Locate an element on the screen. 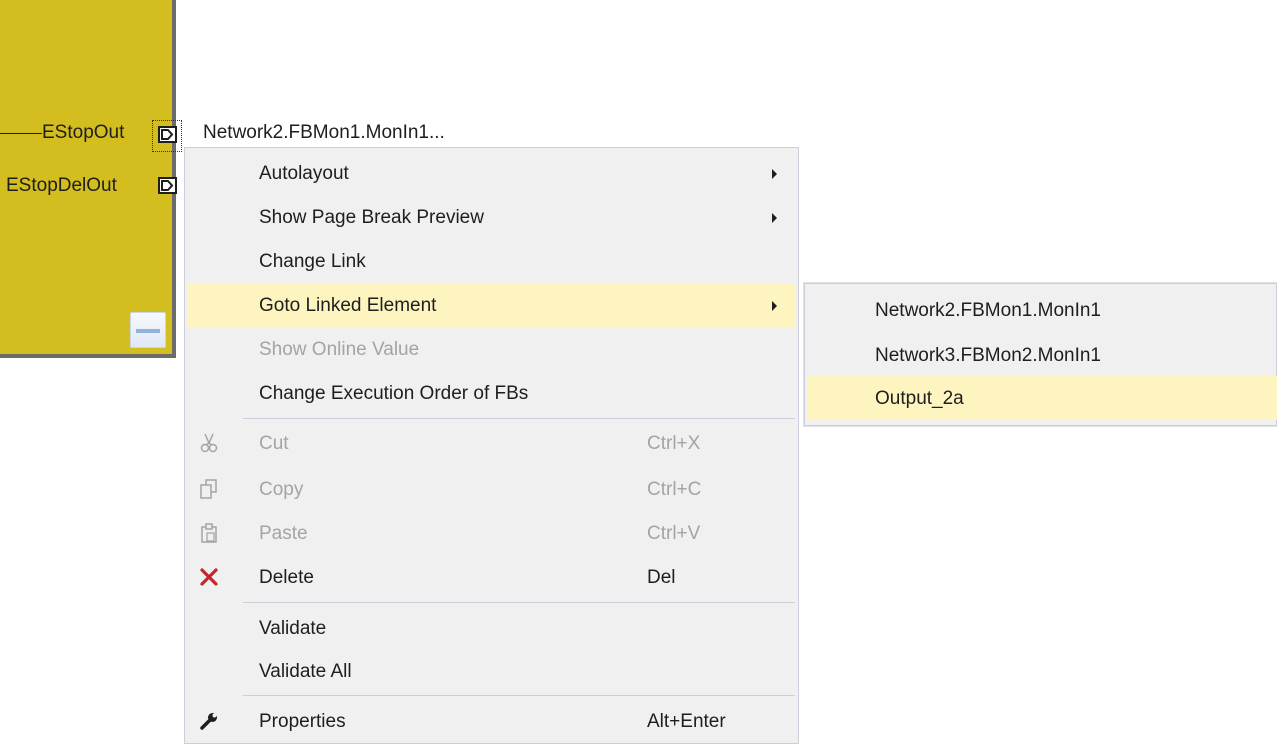 Image resolution: width=1277 pixels, height=744 pixels. menu-item-paste: Paste Ctrl+V is located at coordinates (491, 533).